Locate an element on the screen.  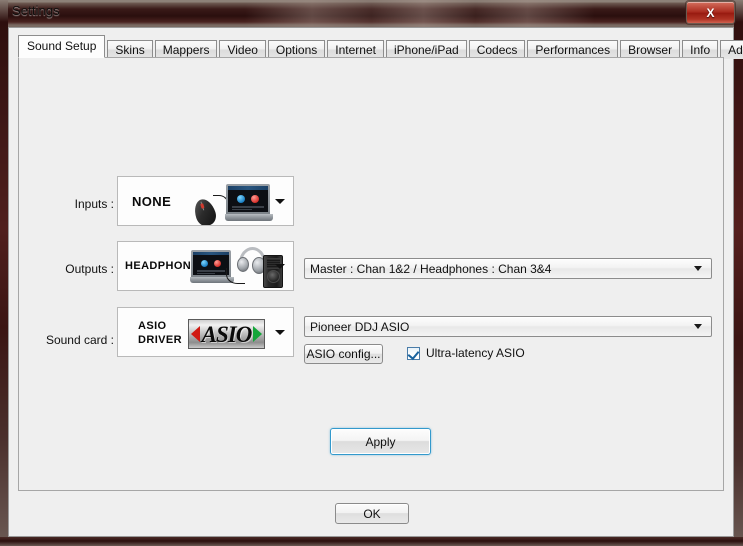
asio-logo-text: ASIO is located at coordinates (227, 334).